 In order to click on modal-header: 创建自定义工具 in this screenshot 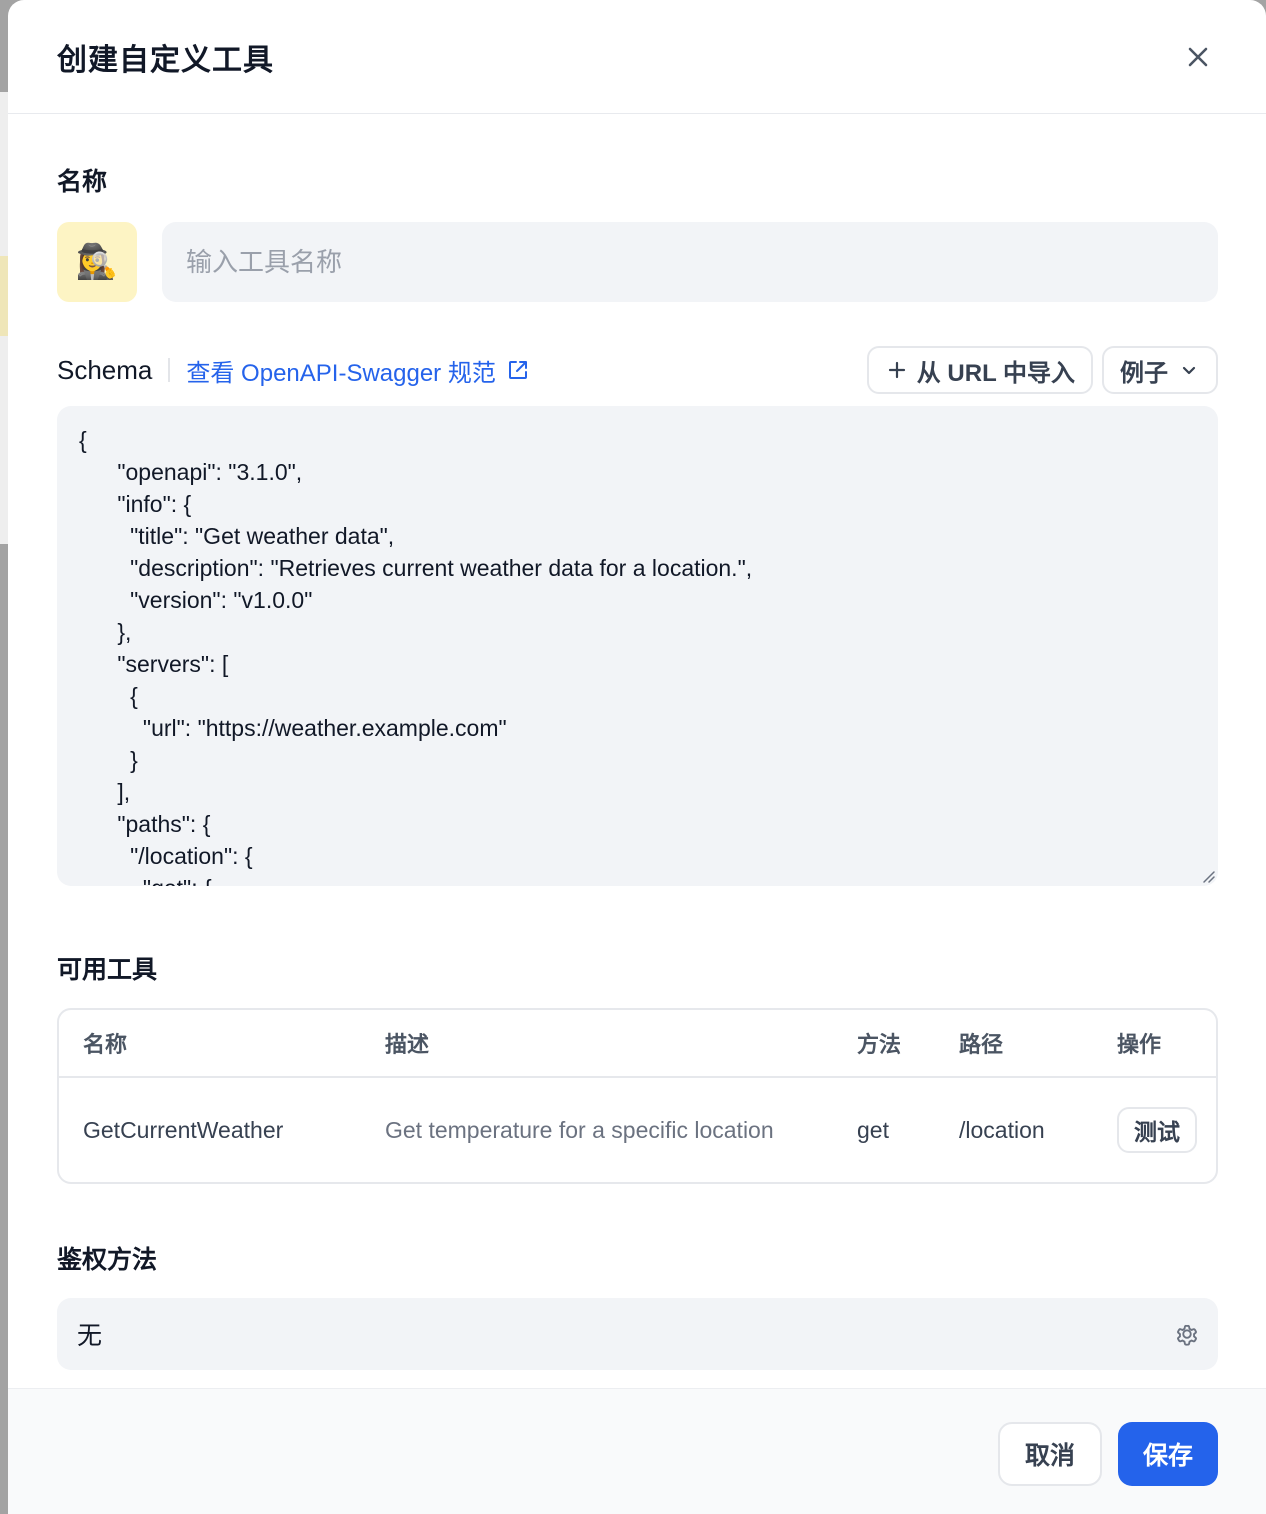, I will do `click(637, 57)`.